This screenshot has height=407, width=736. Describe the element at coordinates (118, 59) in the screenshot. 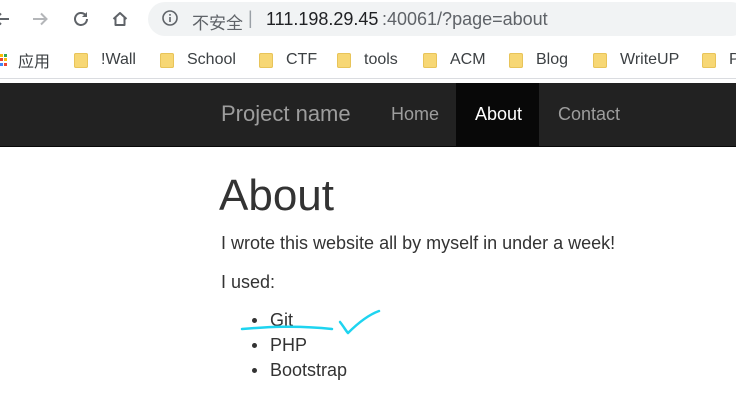

I see `bookmark-label: !Wall` at that location.